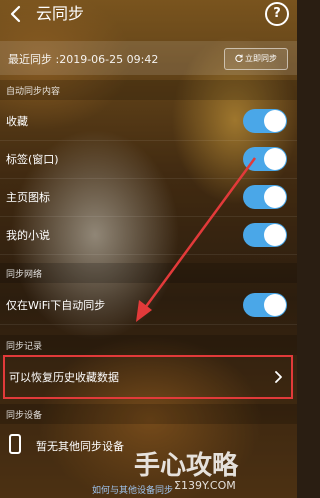 Image resolution: width=320 pixels, height=498 pixels. Describe the element at coordinates (28, 197) in the screenshot. I see `toggle-label: 主页图标` at that location.